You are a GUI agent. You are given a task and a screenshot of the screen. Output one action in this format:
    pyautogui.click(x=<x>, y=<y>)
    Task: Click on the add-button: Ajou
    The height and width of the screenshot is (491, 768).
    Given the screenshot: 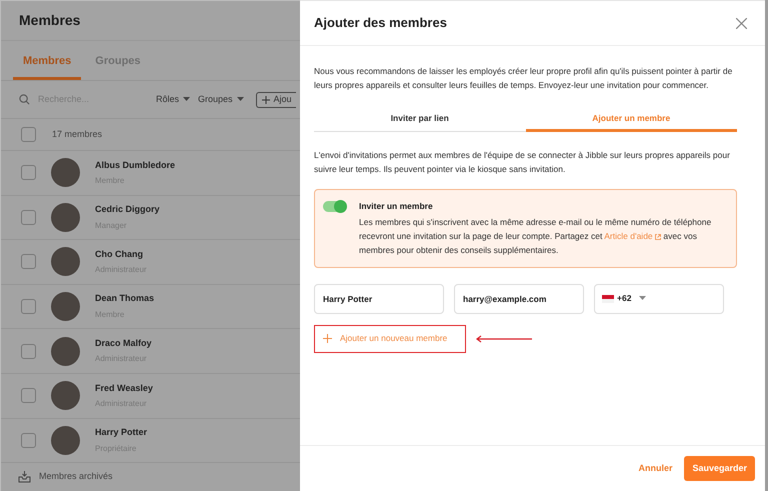 What is the action you would take?
    pyautogui.click(x=276, y=100)
    